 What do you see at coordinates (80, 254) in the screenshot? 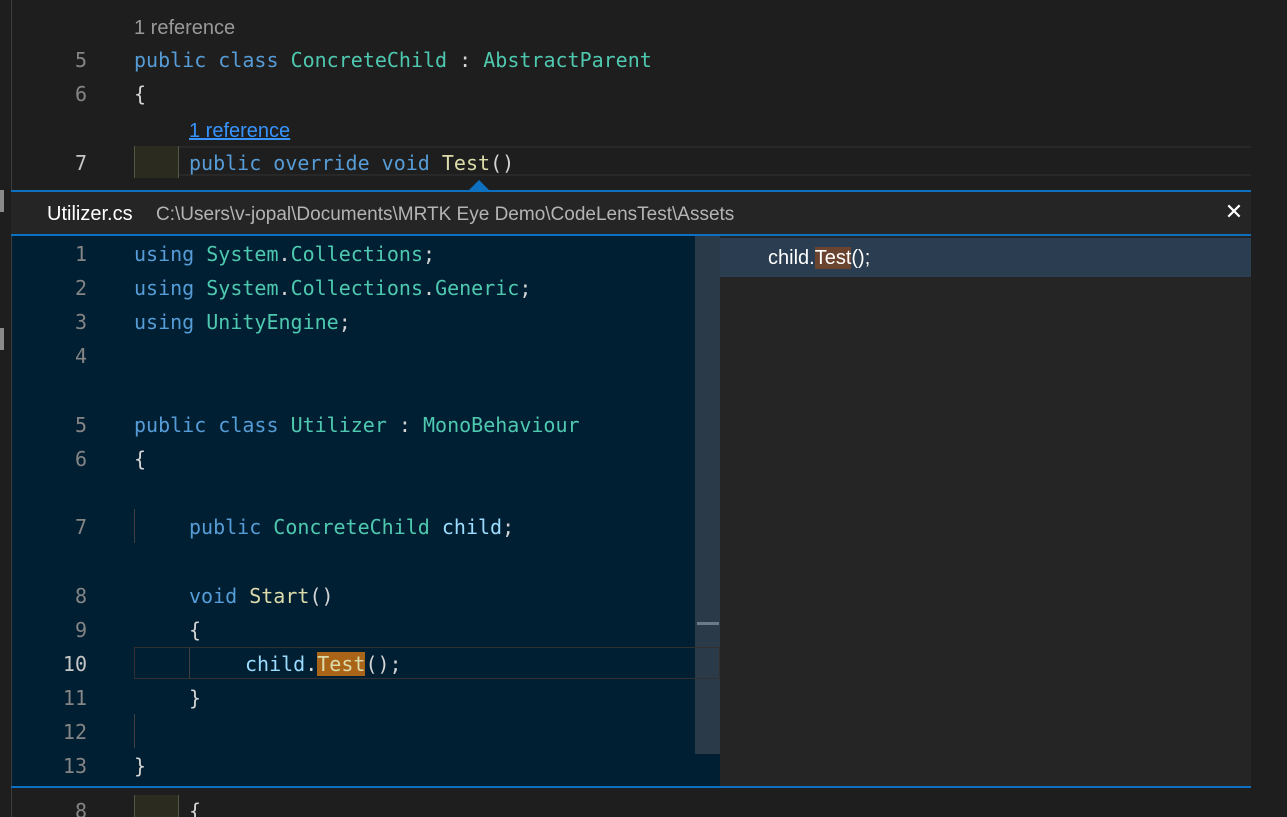
I see `line-number: 1` at bounding box center [80, 254].